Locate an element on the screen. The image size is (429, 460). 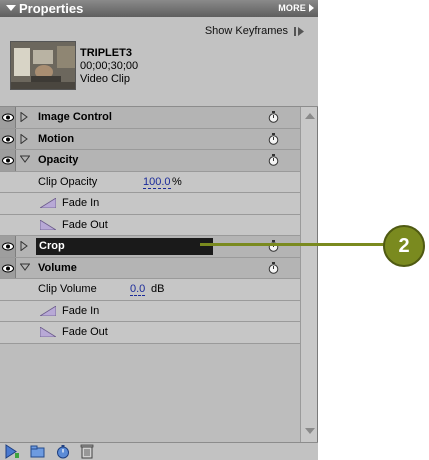
clip-opacity-value: 100.0 is located at coordinates (157, 182).